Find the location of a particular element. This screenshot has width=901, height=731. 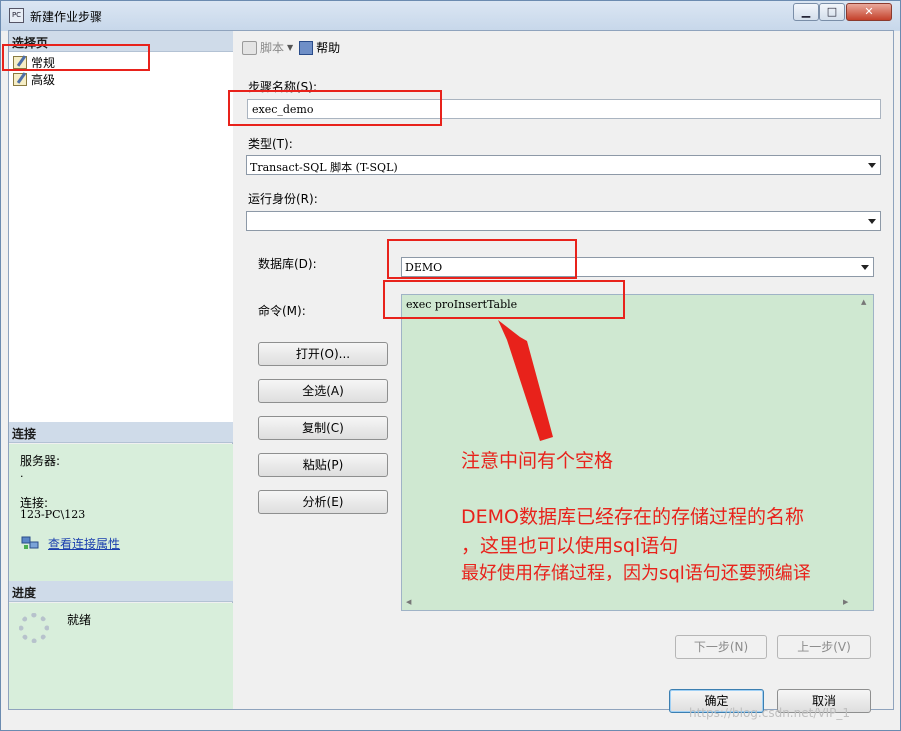

watermark: https://blog.csdn.net/VIP_1 is located at coordinates (769, 713).